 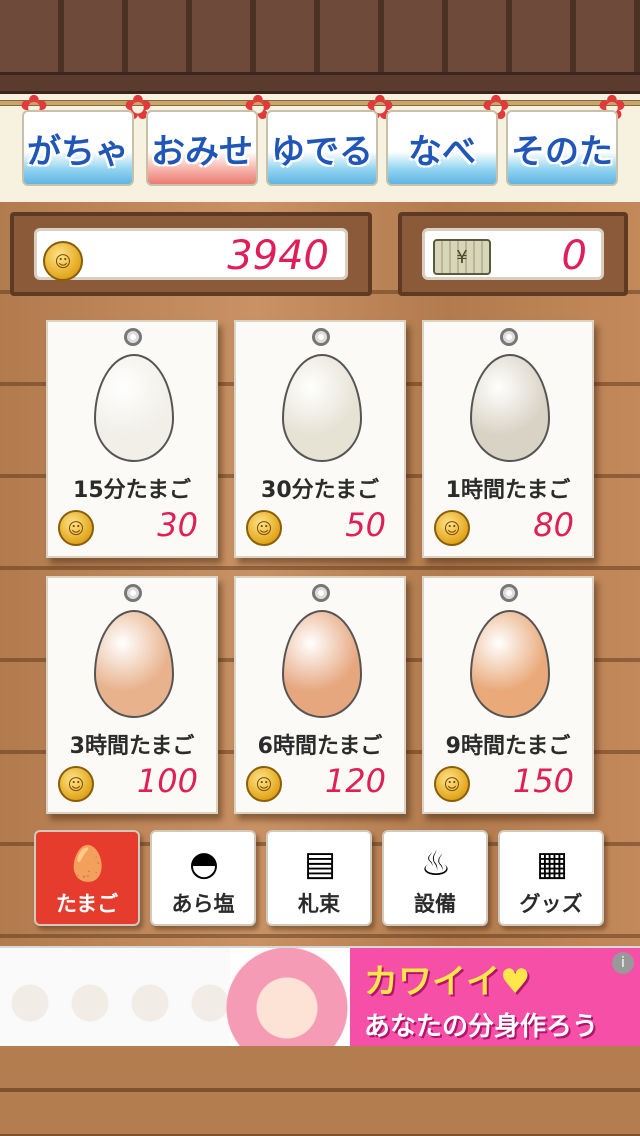 I want to click on egg-card-15min: 15分たまご ☺ 30, so click(x=132, y=439).